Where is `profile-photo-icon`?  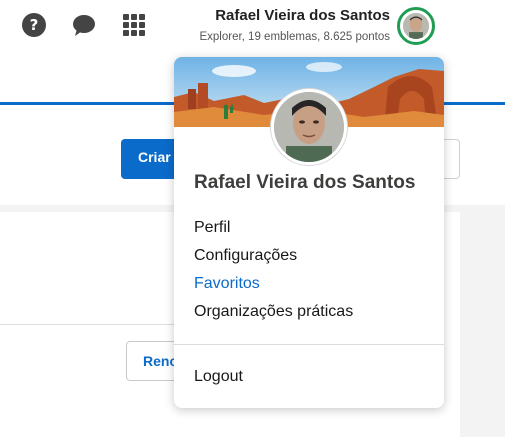 profile-photo-icon is located at coordinates (309, 127).